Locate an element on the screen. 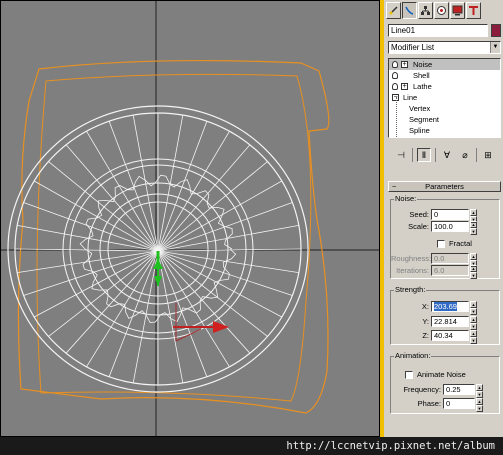  stack-item-label: Shell is located at coordinates (421, 75).